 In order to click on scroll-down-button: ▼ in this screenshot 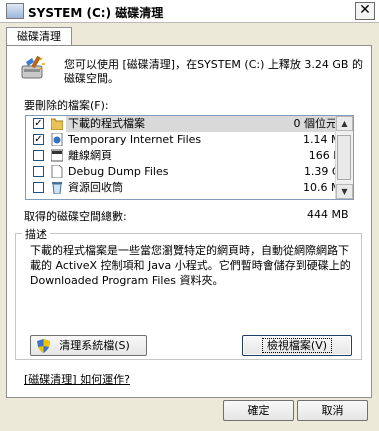, I will do `click(344, 191)`.